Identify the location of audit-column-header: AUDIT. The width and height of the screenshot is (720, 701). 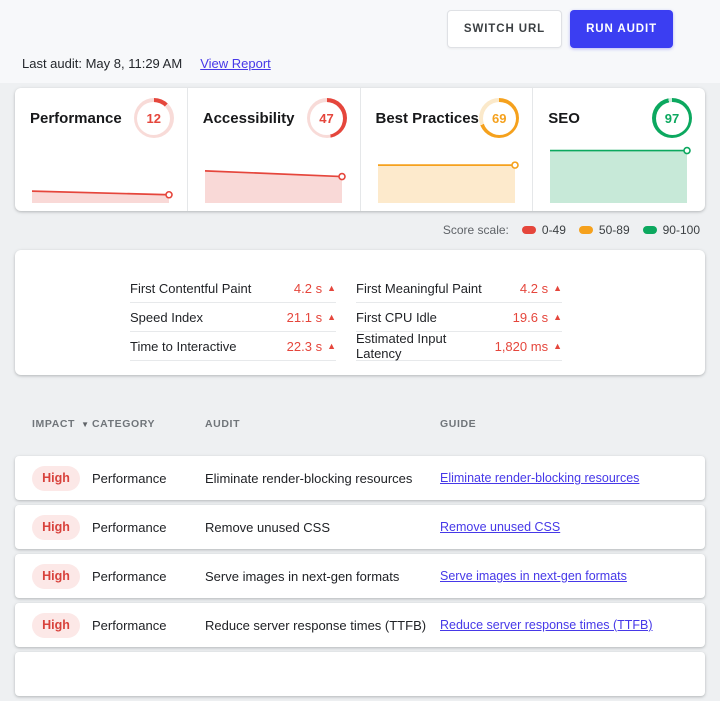
(223, 424).